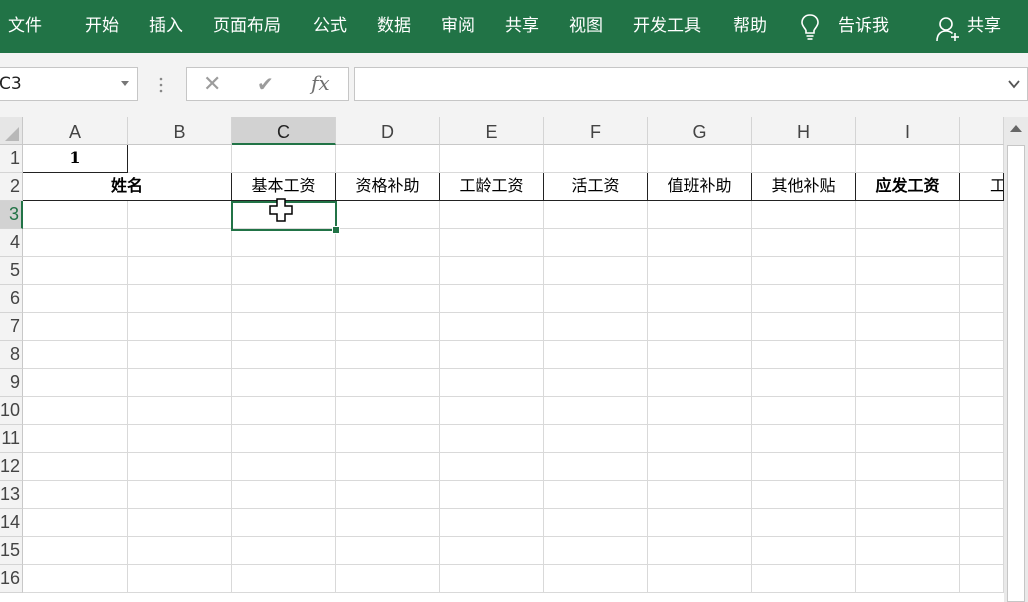  What do you see at coordinates (75, 327) in the screenshot?
I see `cell-a7` at bounding box center [75, 327].